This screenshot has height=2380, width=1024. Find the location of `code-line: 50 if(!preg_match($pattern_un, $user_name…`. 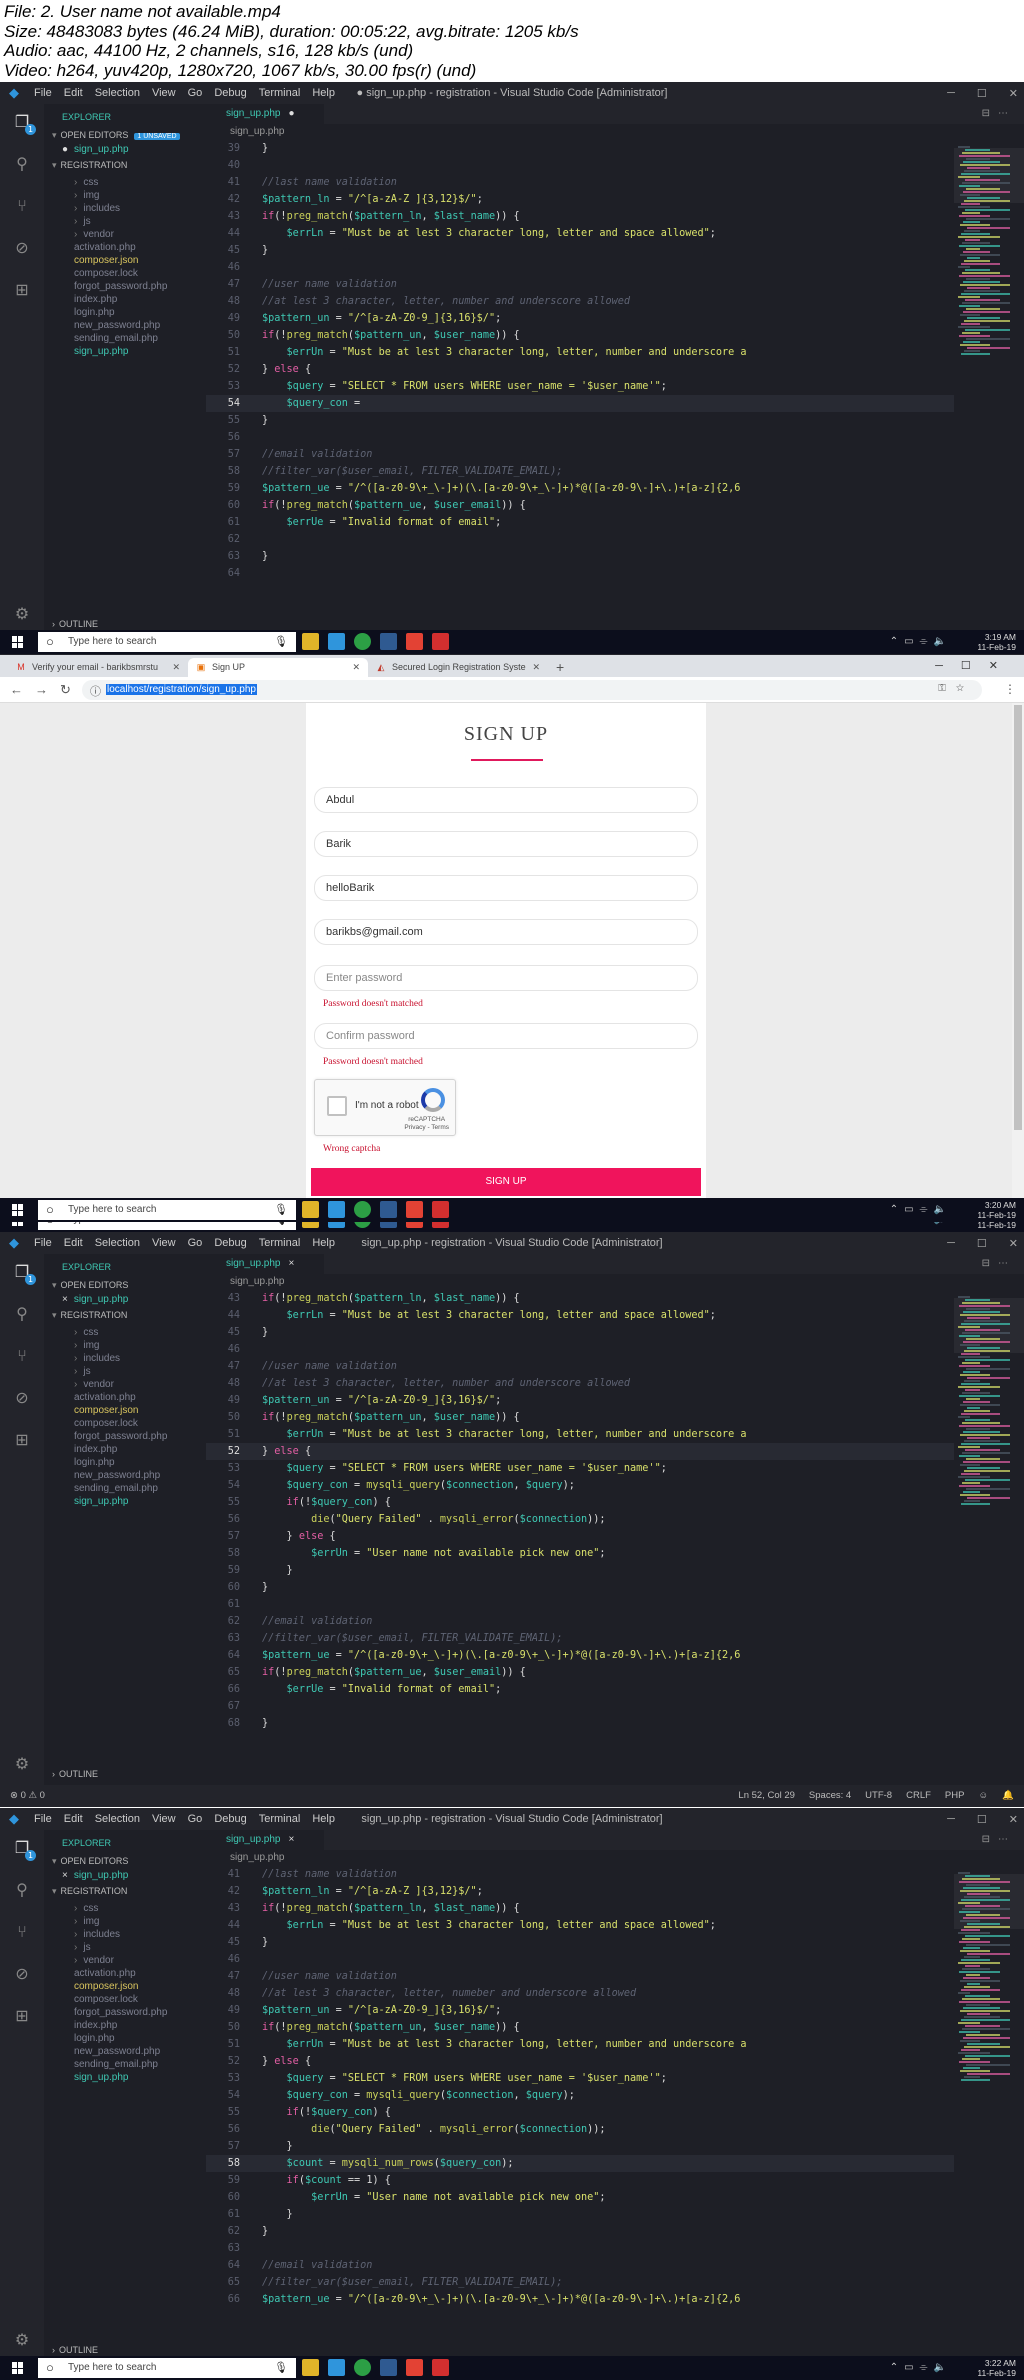

code-line: 50 if(!preg_match($pattern_un, $user_name… is located at coordinates (580, 335).